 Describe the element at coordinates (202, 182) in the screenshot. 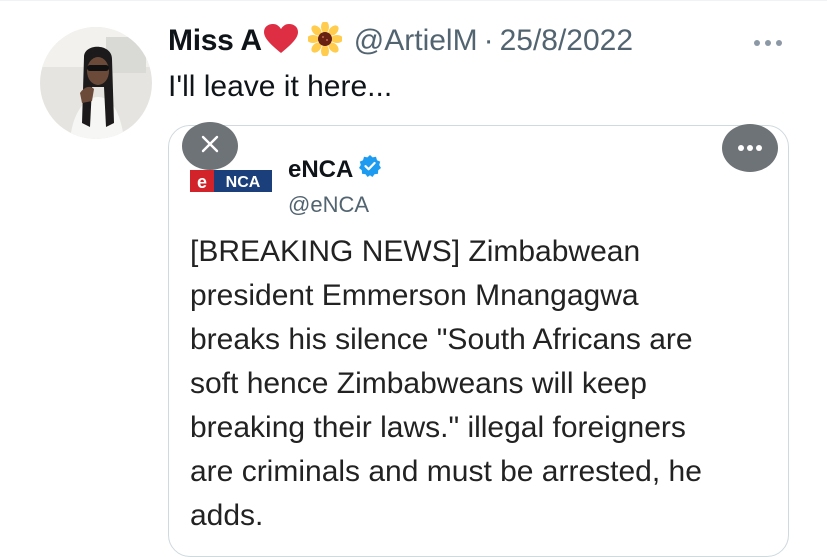

I see `svg-text: e` at that location.